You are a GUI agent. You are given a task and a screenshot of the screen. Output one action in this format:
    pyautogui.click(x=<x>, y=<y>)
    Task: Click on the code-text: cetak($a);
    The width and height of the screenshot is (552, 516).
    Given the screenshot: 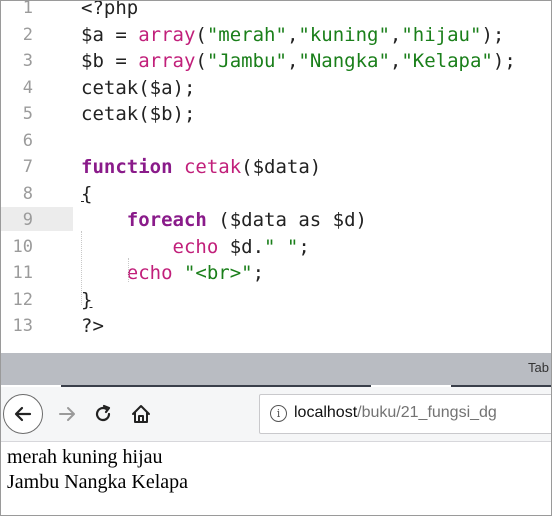 What is the action you would take?
    pyautogui.click(x=138, y=88)
    